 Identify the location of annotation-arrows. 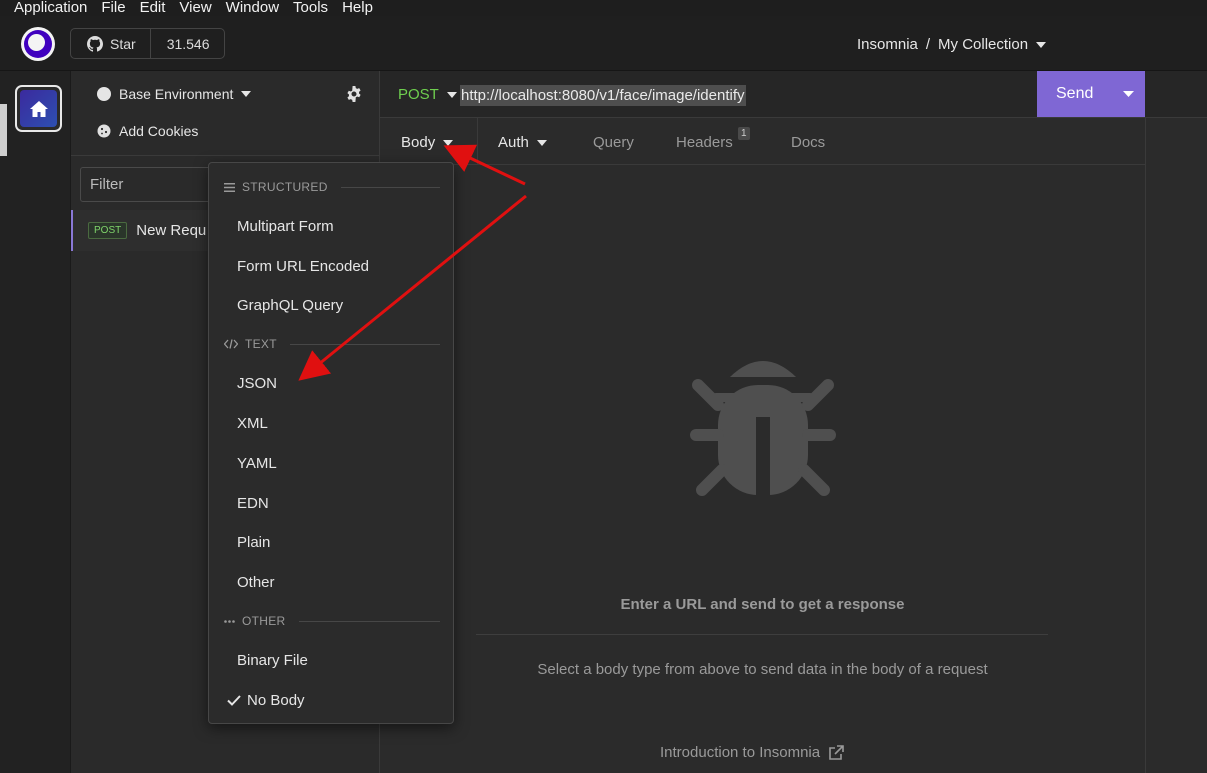
(412, 262).